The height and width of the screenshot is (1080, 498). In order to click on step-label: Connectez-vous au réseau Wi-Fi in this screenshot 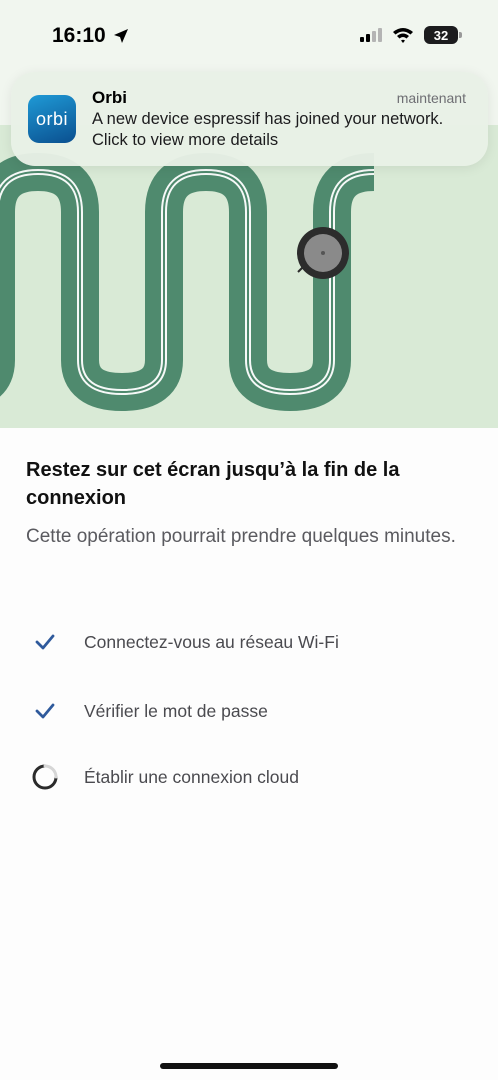, I will do `click(211, 641)`.